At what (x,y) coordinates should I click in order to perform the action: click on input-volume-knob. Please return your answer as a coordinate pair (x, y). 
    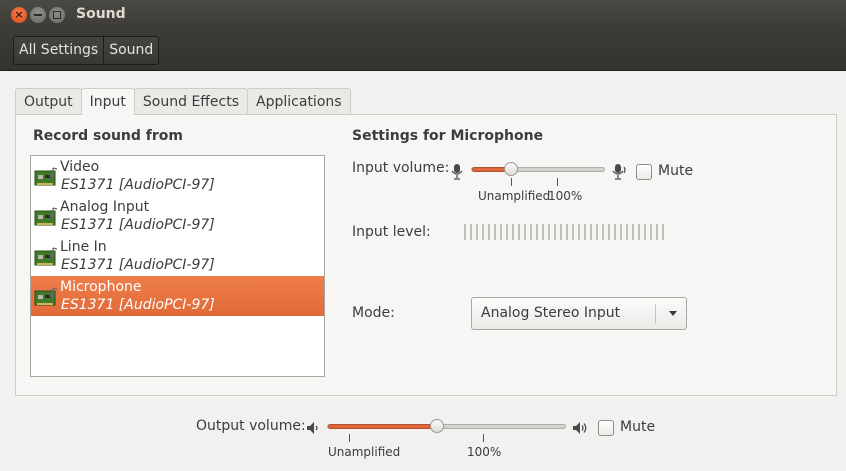
    Looking at the image, I should click on (511, 169).